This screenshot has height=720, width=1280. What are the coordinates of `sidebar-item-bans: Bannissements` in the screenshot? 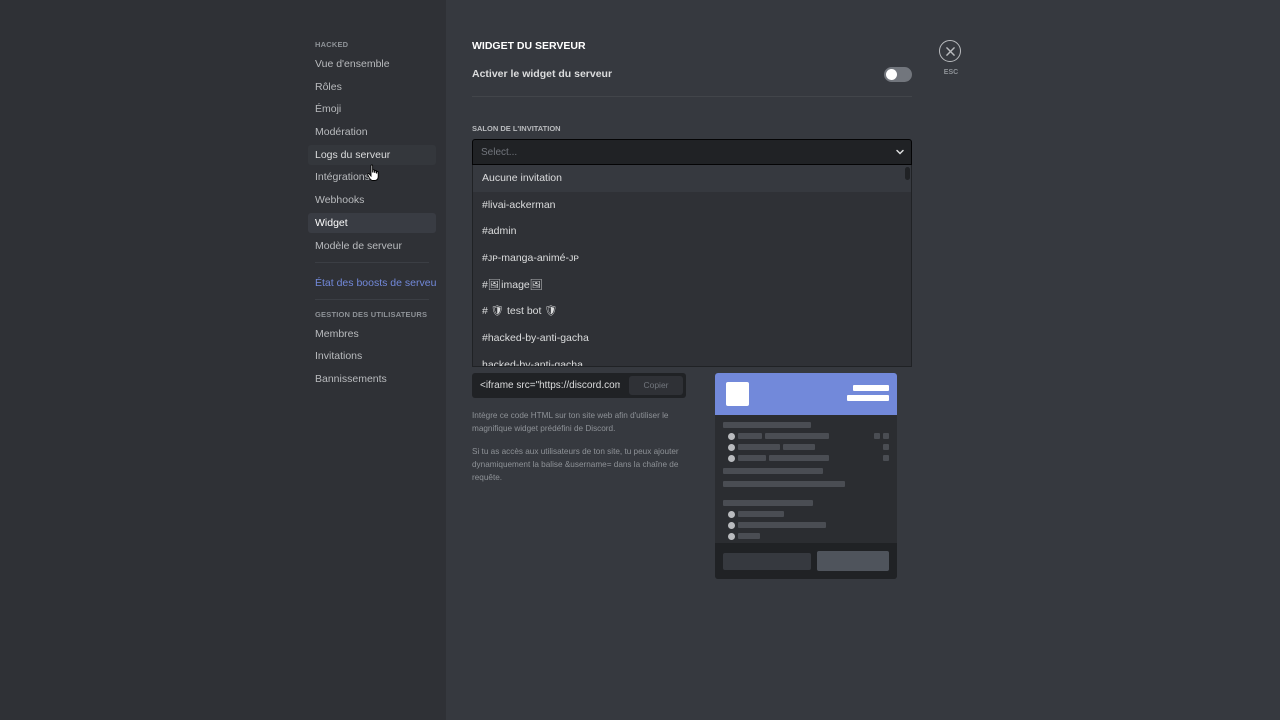 It's located at (372, 379).